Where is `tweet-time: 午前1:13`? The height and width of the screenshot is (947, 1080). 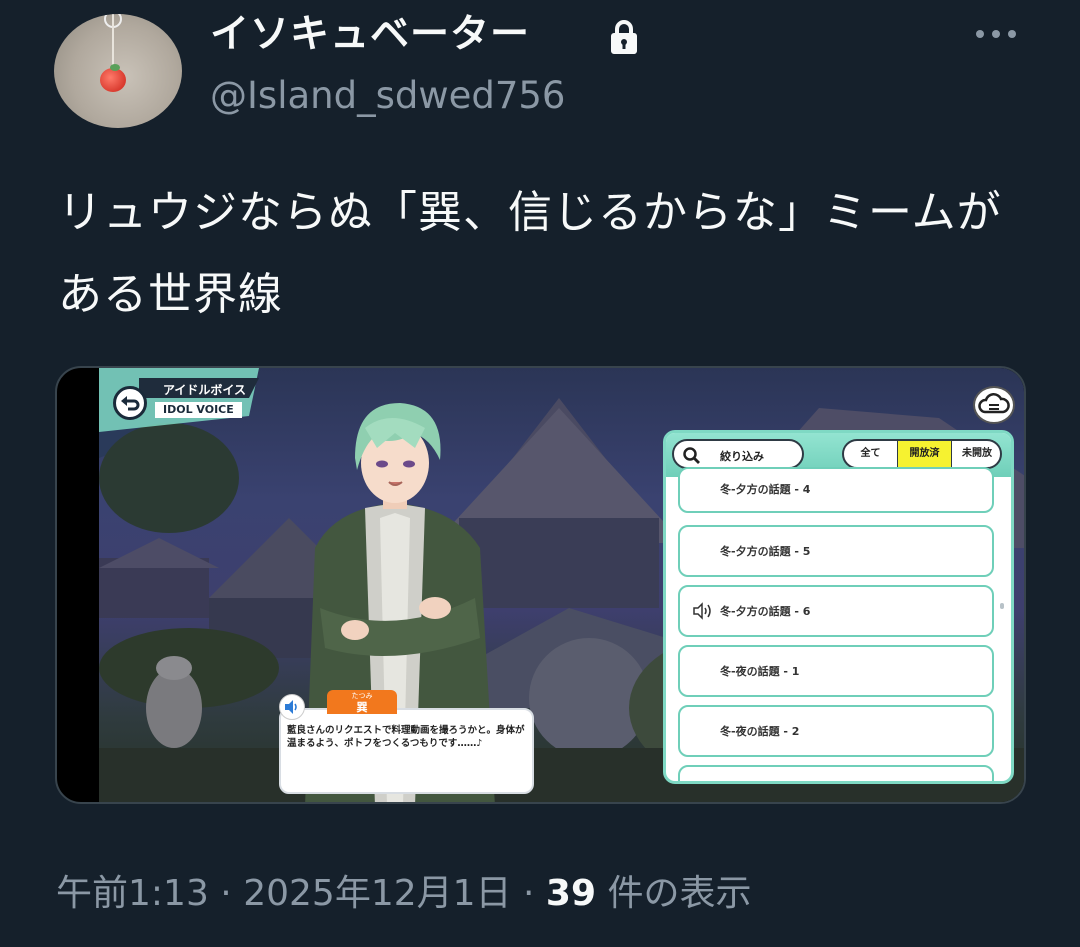
tweet-time: 午前1:13 is located at coordinates (132, 893).